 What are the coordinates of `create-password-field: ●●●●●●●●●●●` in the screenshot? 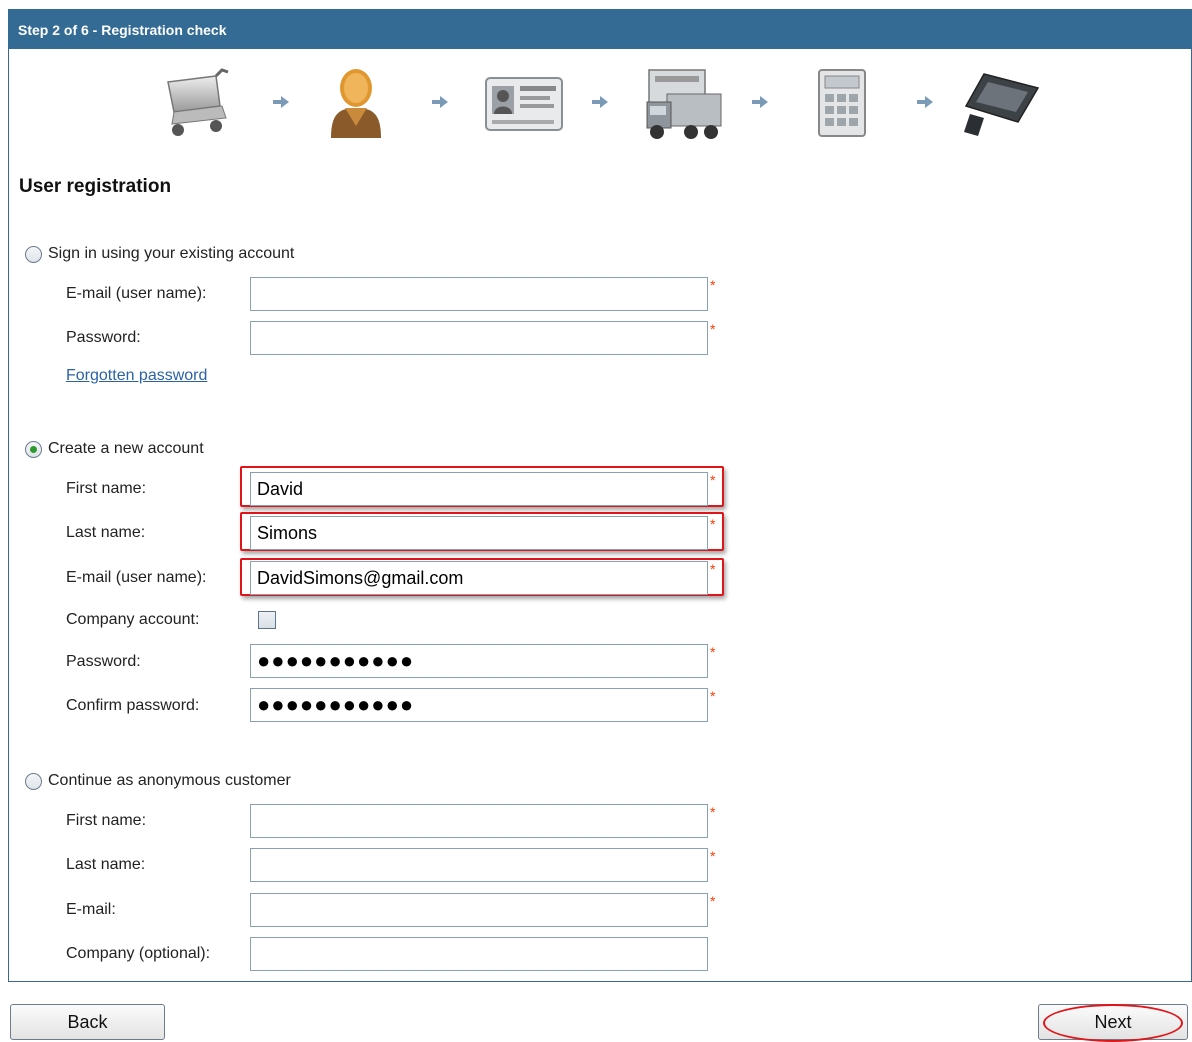 It's located at (479, 661).